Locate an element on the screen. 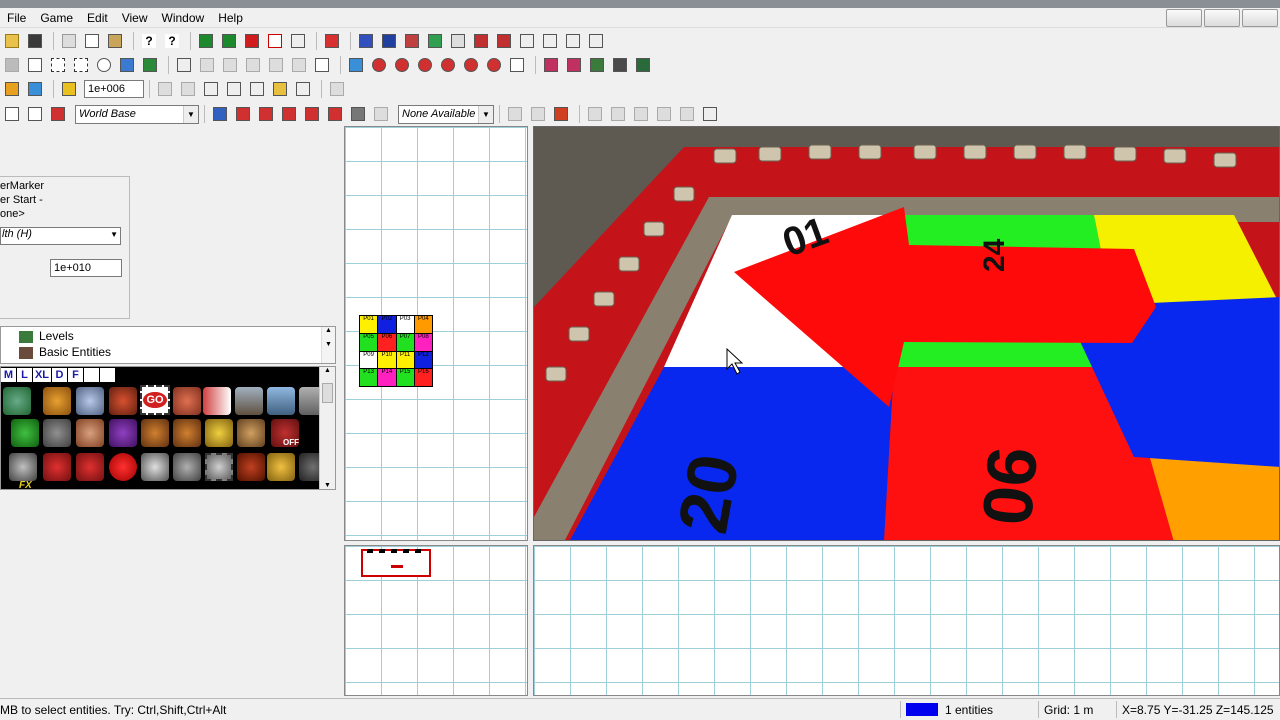 This screenshot has height=720, width=1280. tree-scrollbar: ▲ ▼ is located at coordinates (328, 345).